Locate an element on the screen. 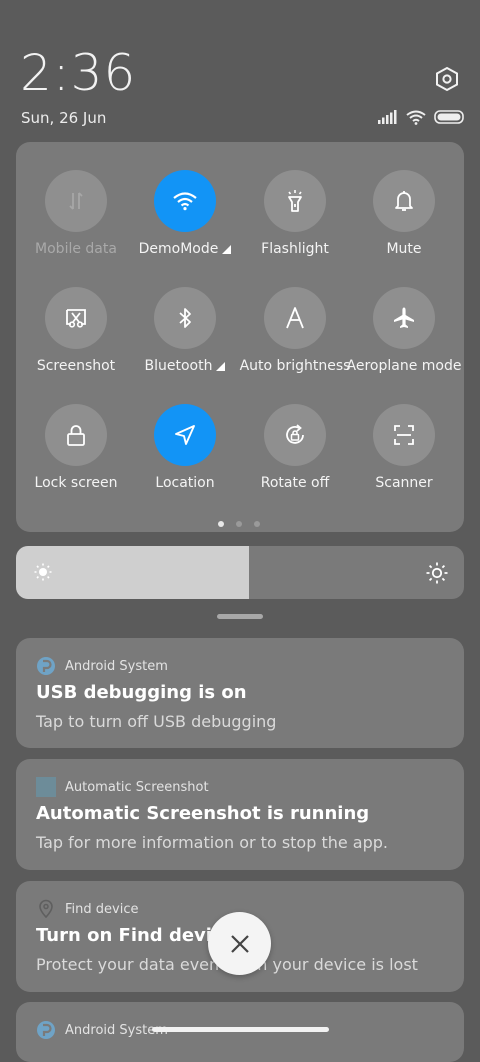 The height and width of the screenshot is (1062, 480). tile-location: Location is located at coordinates (185, 447).